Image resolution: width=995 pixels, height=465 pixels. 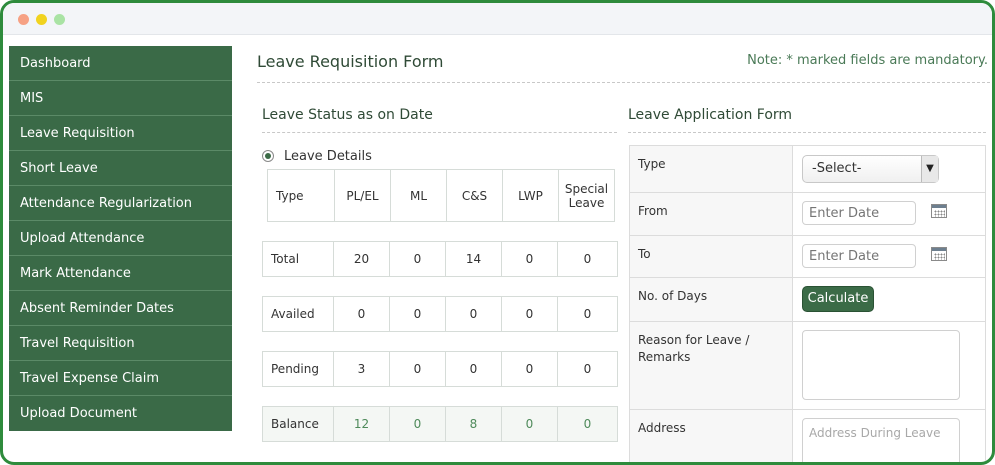 What do you see at coordinates (361, 424) in the screenshot?
I see `cell-pl-el: 12` at bounding box center [361, 424].